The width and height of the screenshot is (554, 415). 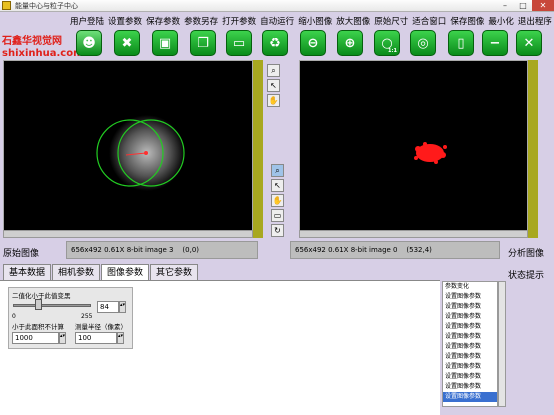 I want to click on rotate-tool: ↻, so click(x=277, y=230).